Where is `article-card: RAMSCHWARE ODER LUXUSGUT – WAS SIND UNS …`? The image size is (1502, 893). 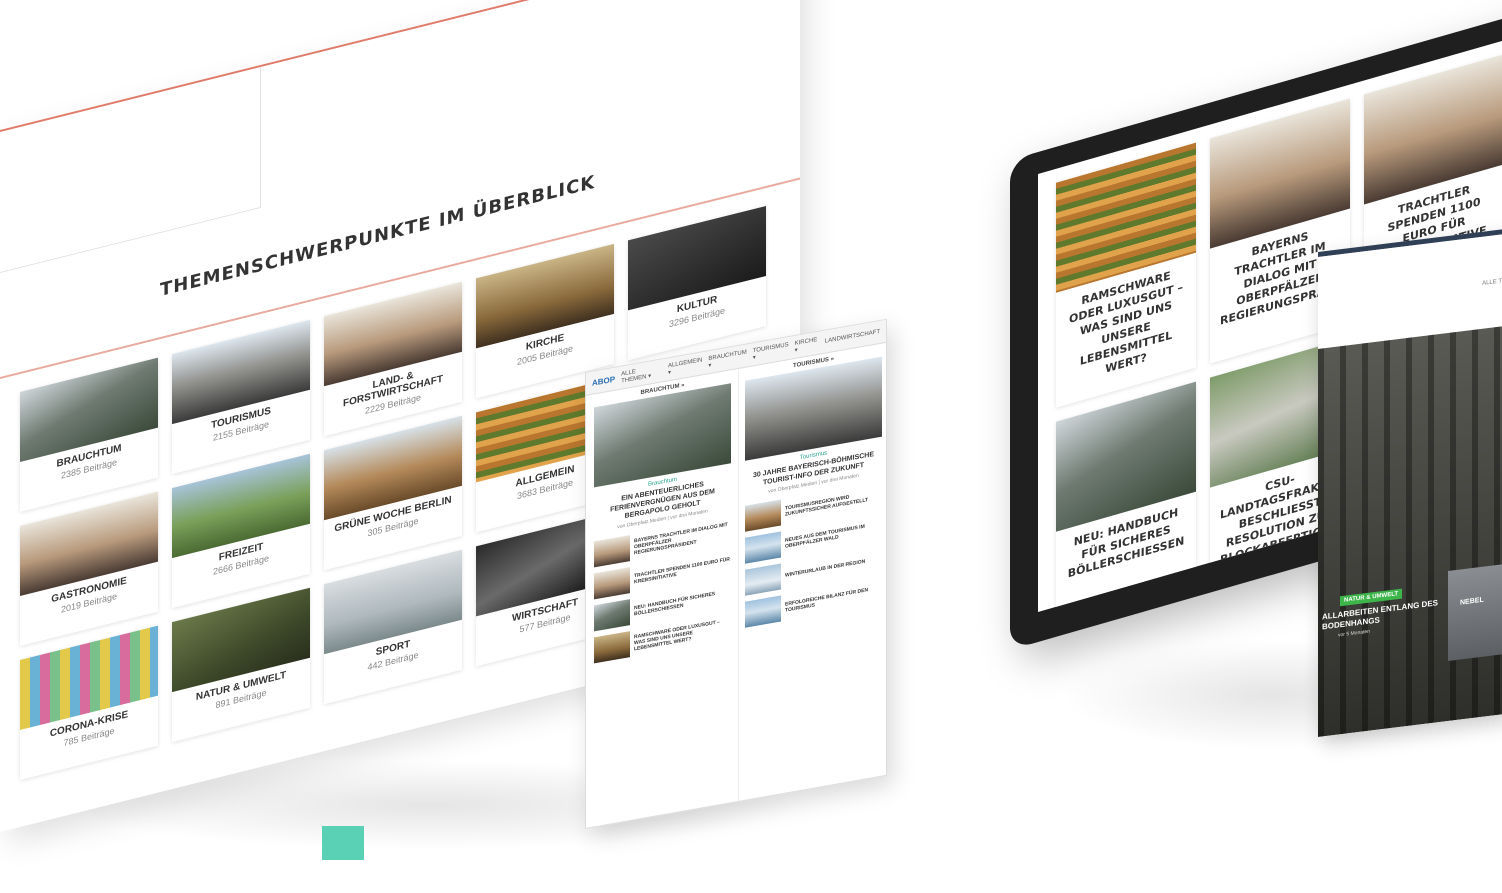 article-card: RAMSCHWARE ODER LUXUSGUT – WAS SIND UNS … is located at coordinates (1126, 275).